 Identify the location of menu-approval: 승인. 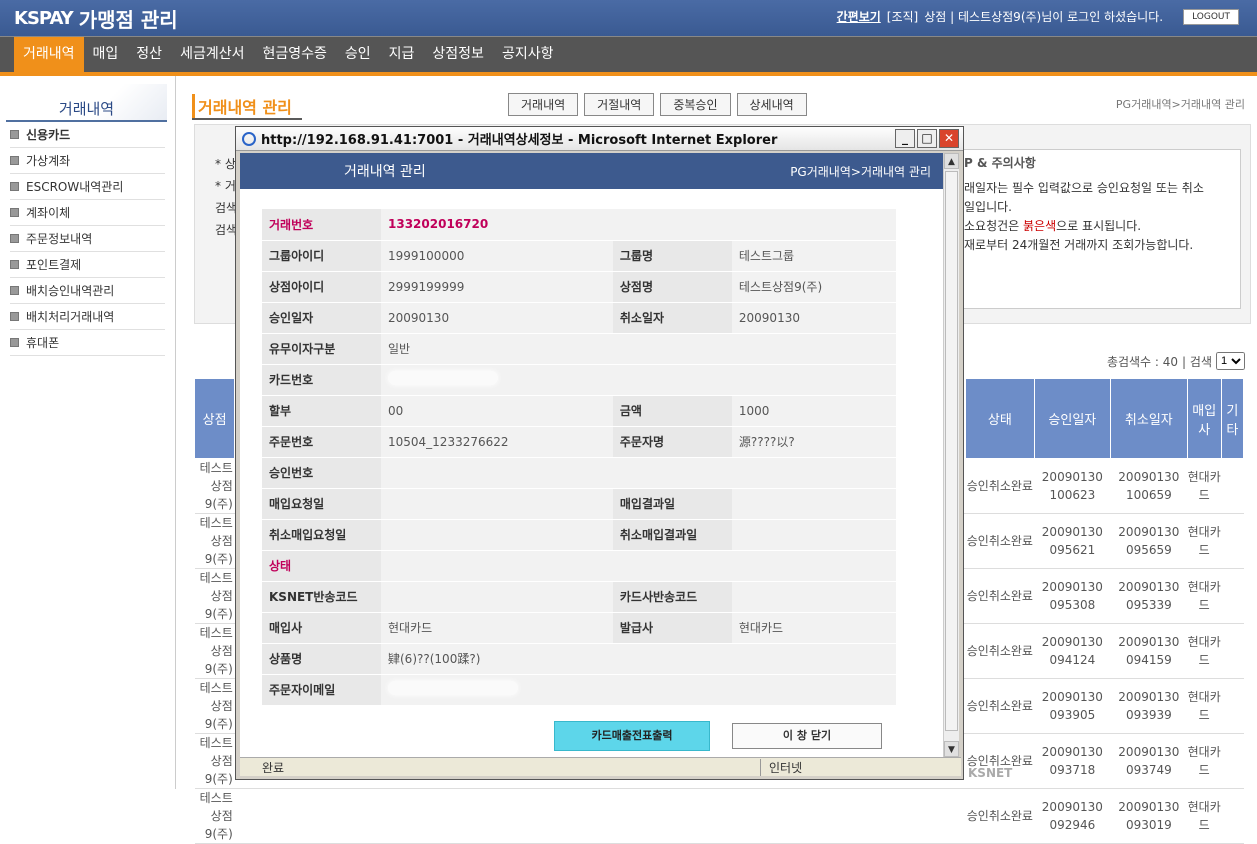
(358, 55).